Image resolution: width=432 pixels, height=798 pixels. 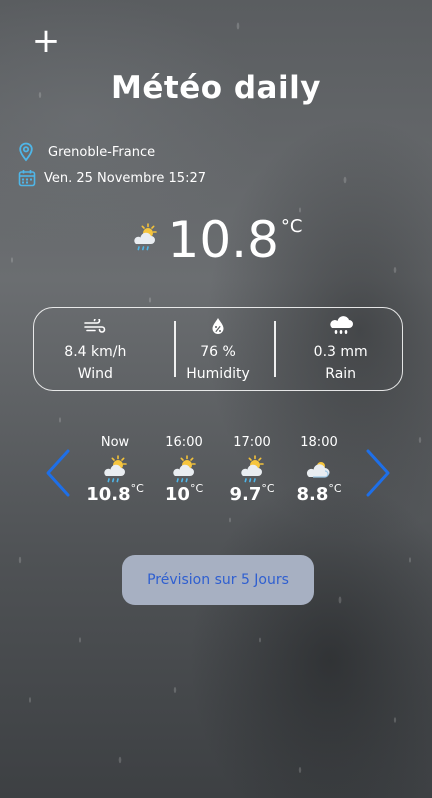 I want to click on hourly-temperature: 10°C, so click(x=184, y=493).